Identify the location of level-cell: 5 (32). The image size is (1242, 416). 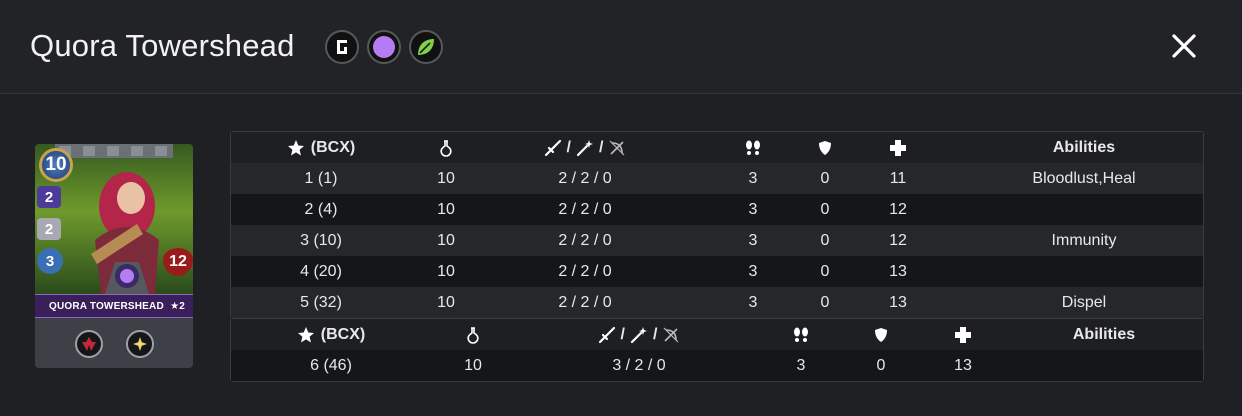
(321, 302).